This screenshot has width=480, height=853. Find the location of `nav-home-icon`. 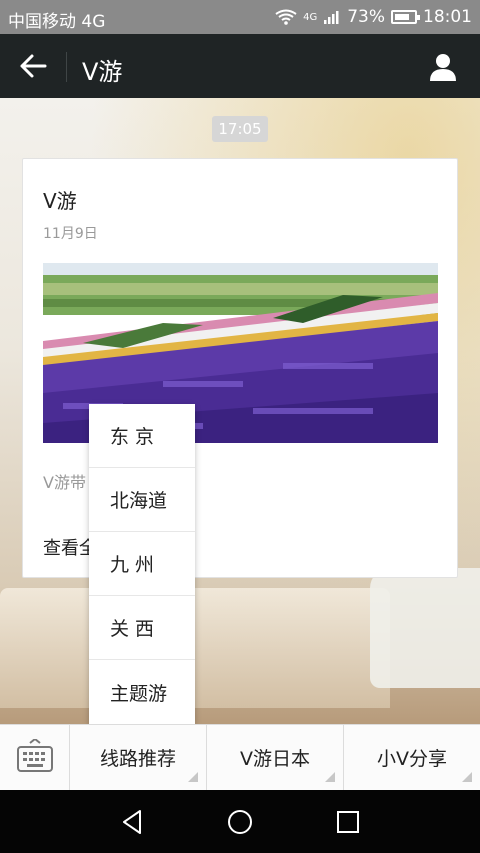

nav-home-icon is located at coordinates (240, 822).